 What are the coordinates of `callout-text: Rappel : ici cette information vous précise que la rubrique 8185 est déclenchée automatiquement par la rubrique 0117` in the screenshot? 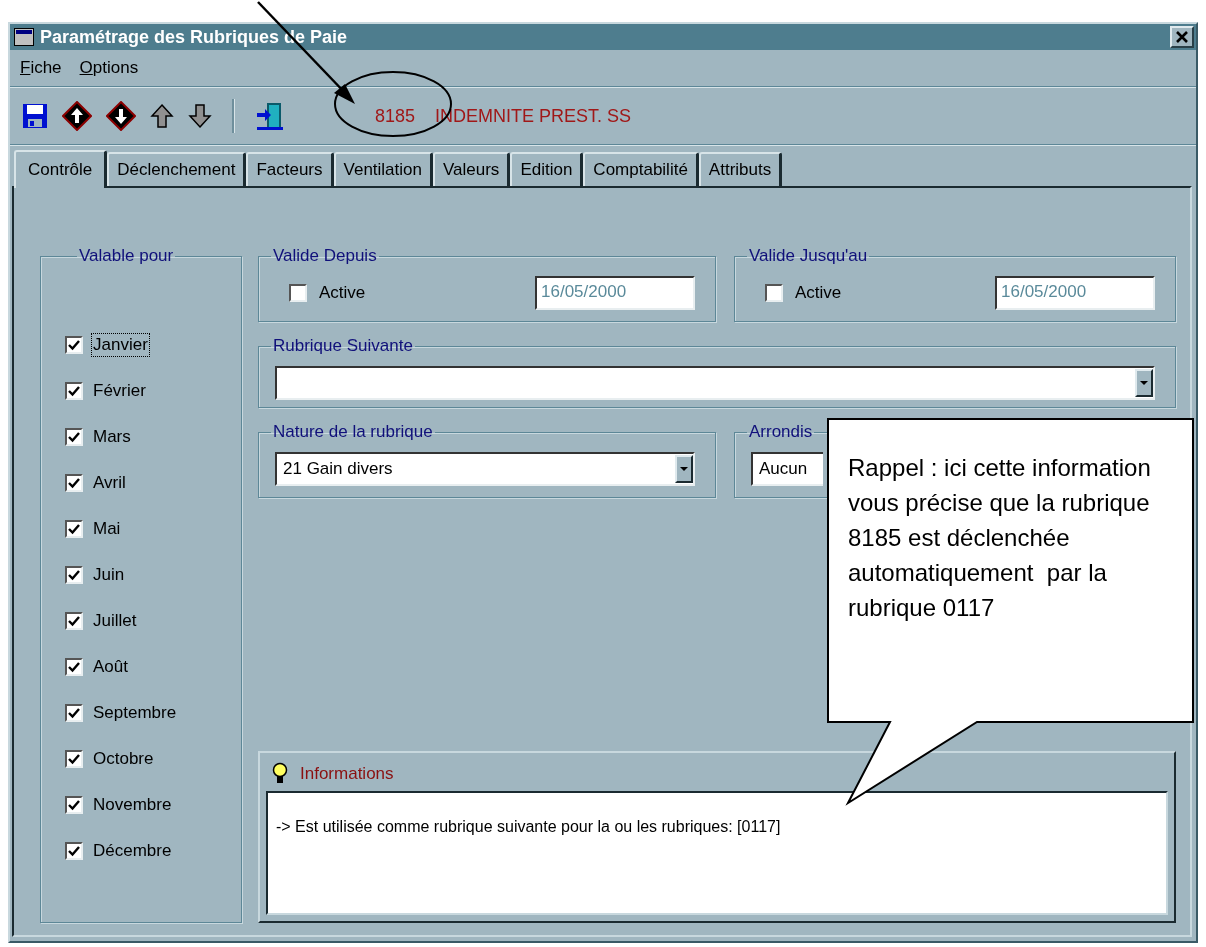 It's located at (1000, 538).